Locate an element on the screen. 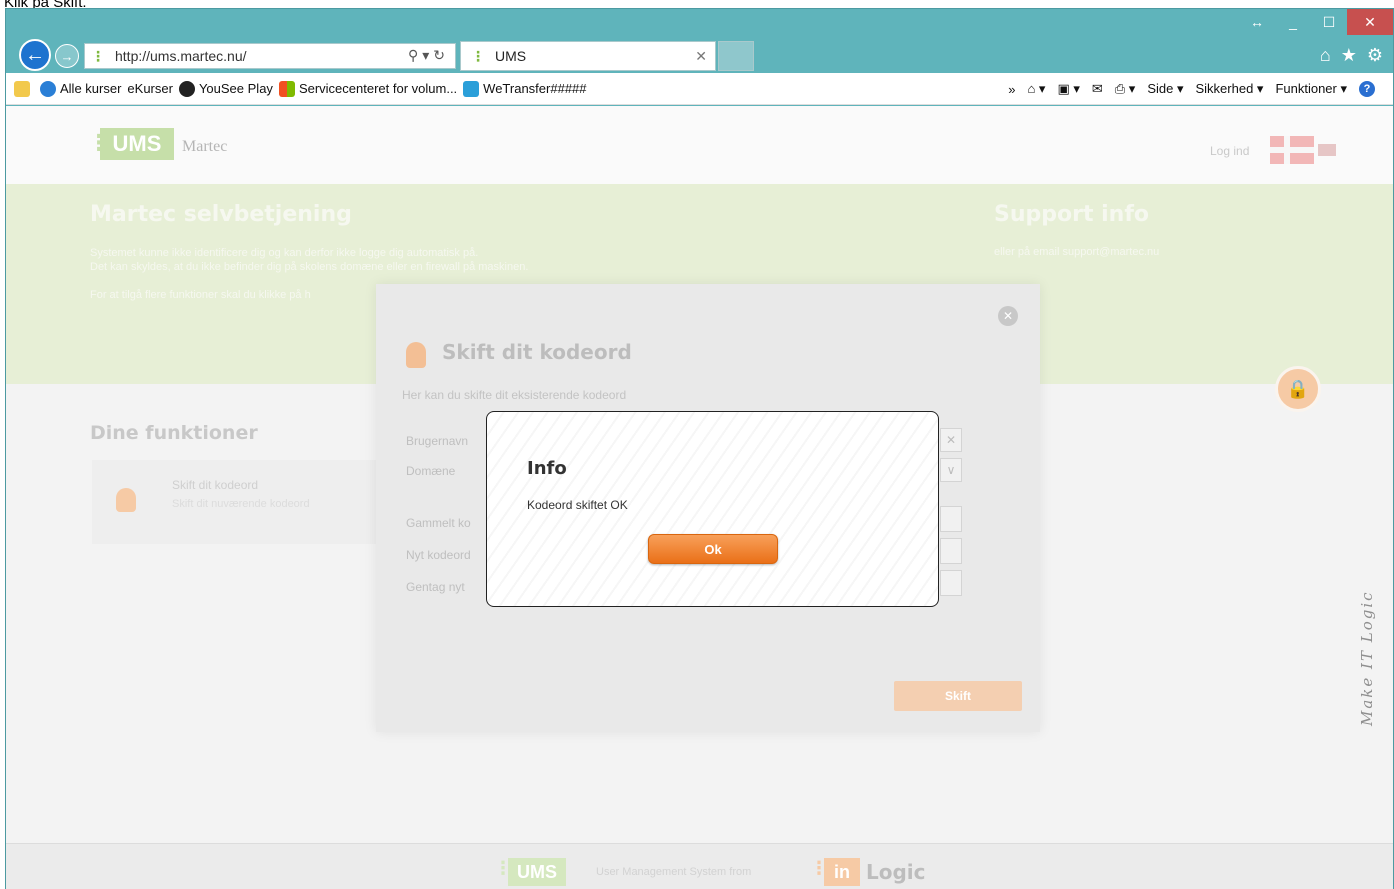 This screenshot has height=889, width=1394. settings-gear-icon: ⚙ is located at coordinates (1375, 55).